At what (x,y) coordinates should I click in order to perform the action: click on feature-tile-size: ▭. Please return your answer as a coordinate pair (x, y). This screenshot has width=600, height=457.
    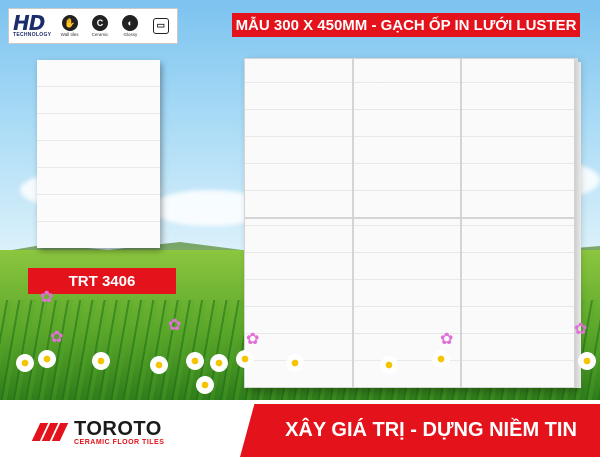
    Looking at the image, I should click on (161, 26).